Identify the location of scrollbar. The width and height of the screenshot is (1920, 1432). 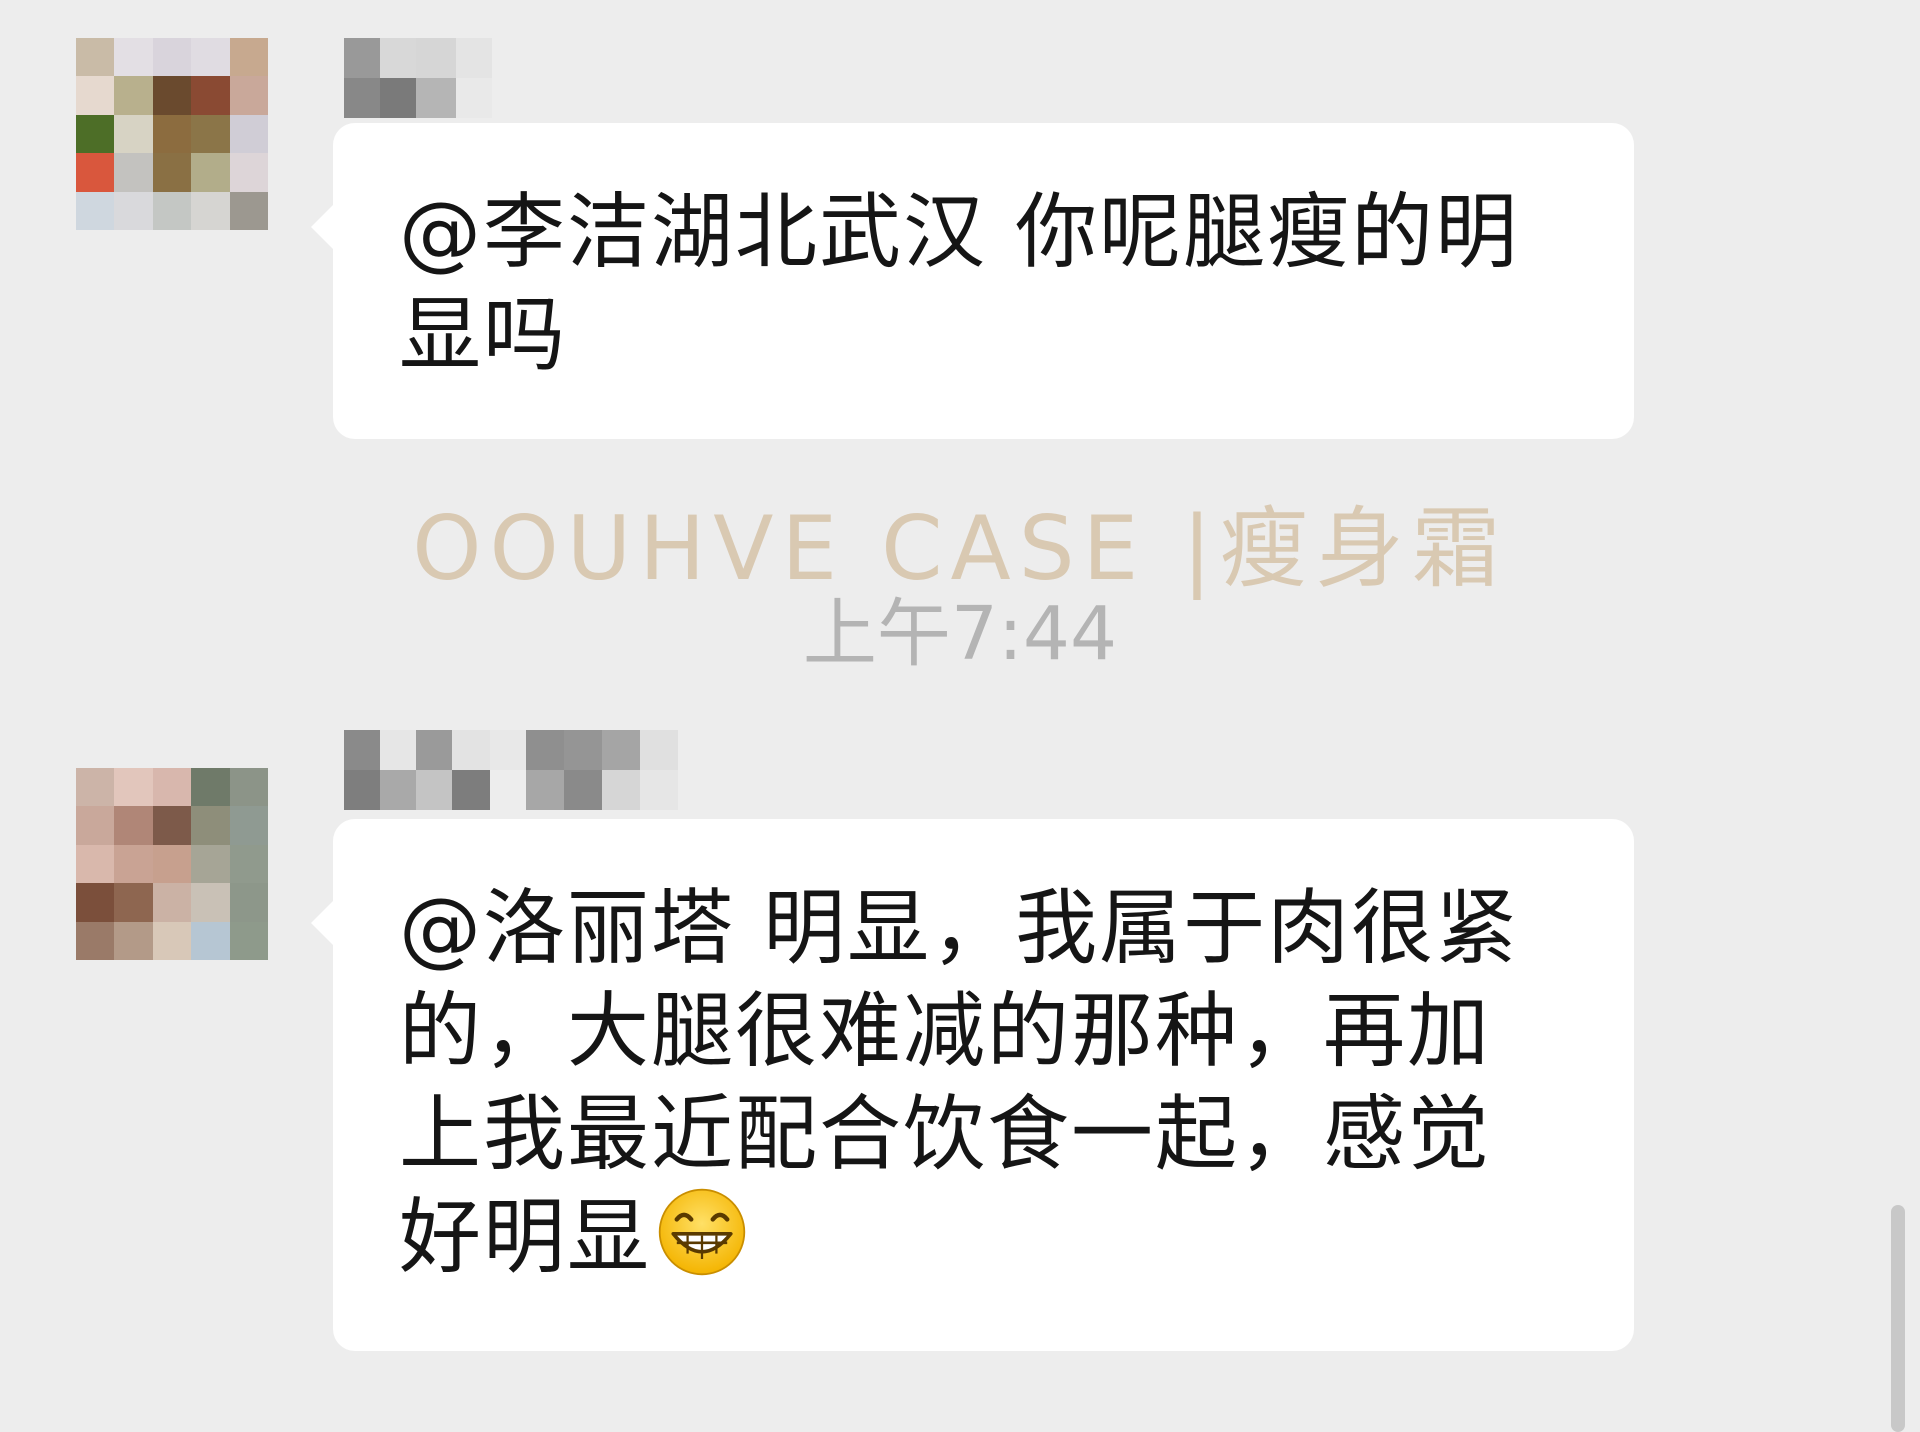
(1898, 1318).